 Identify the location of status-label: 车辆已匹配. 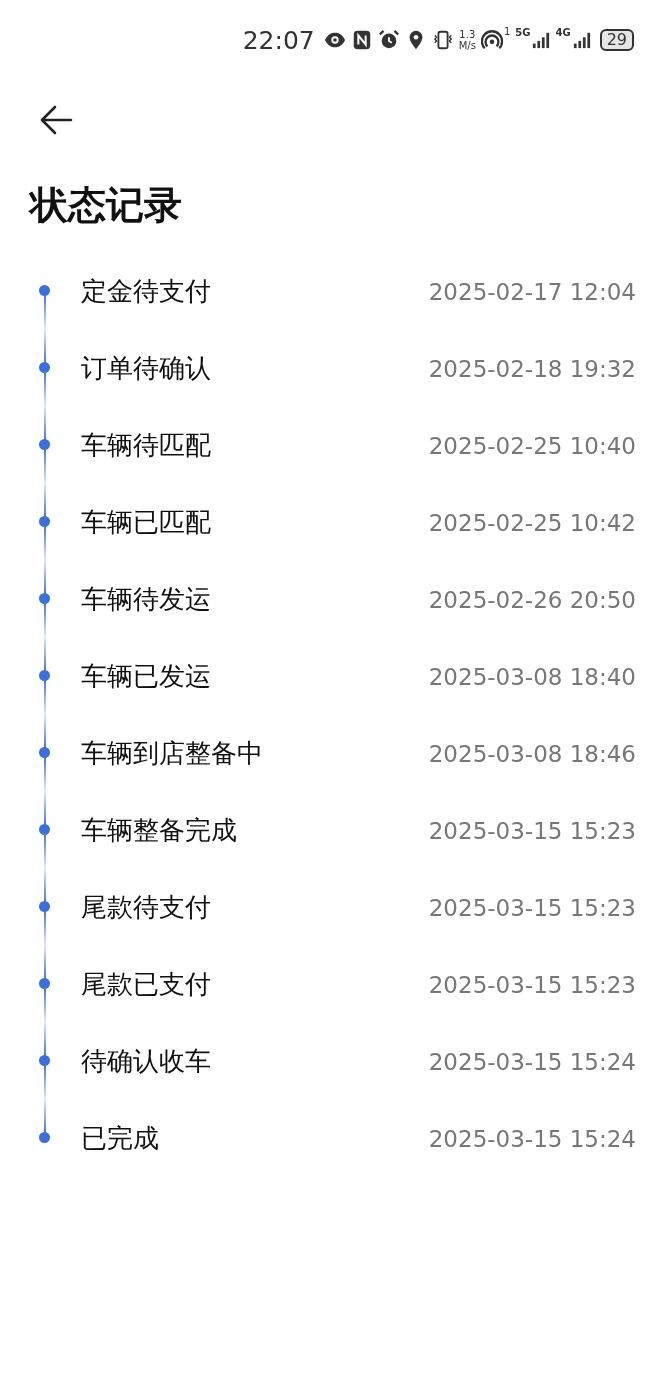
(146, 522).